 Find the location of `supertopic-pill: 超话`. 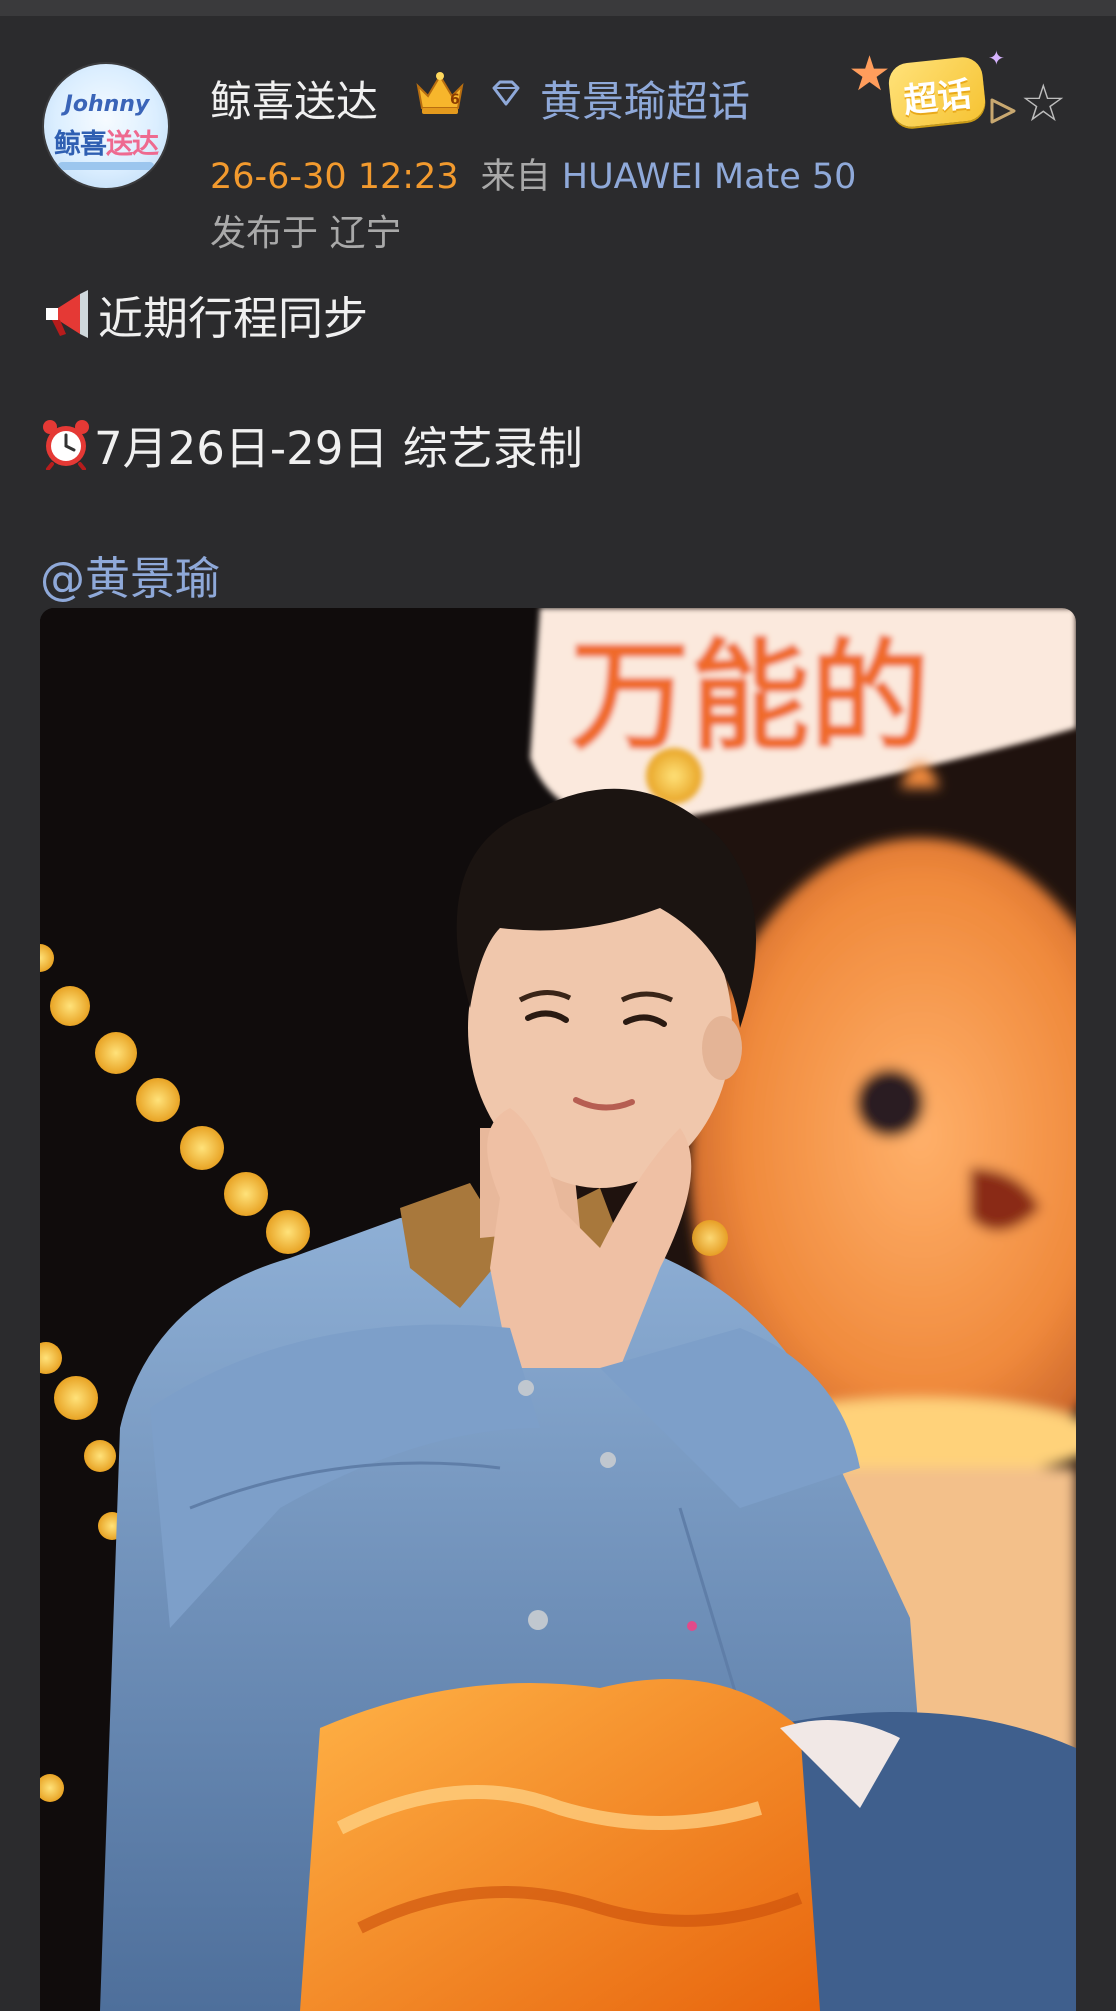

supertopic-pill: 超话 is located at coordinates (937, 92).